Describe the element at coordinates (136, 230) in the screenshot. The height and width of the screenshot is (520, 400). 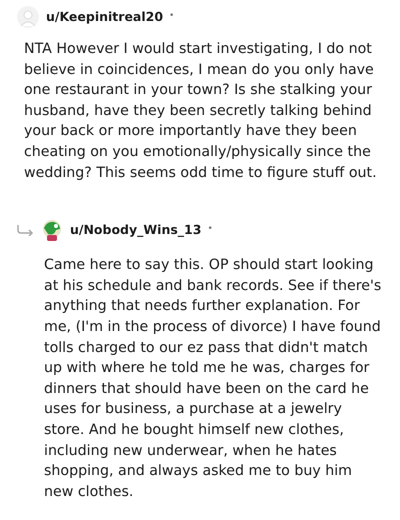
I see `username-link: u/Nobody_Wins_13` at that location.